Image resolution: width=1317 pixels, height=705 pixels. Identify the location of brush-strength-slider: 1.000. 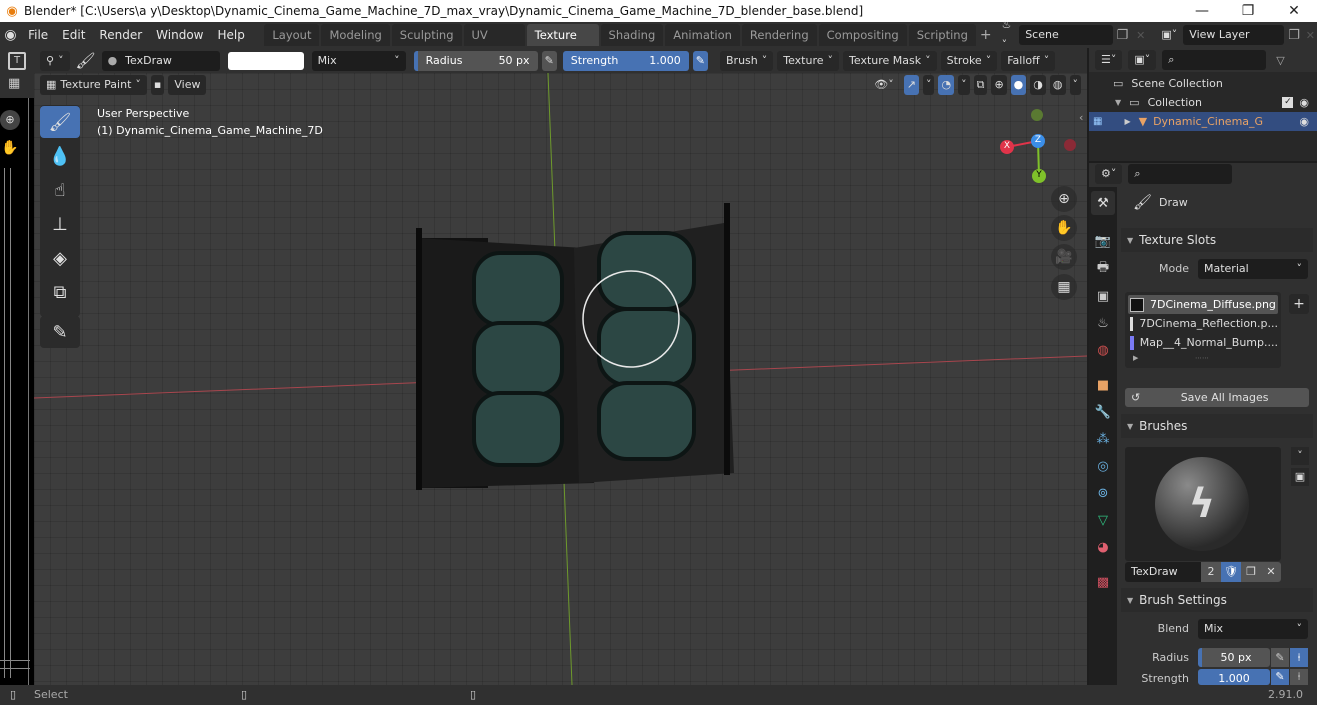
(1234, 677).